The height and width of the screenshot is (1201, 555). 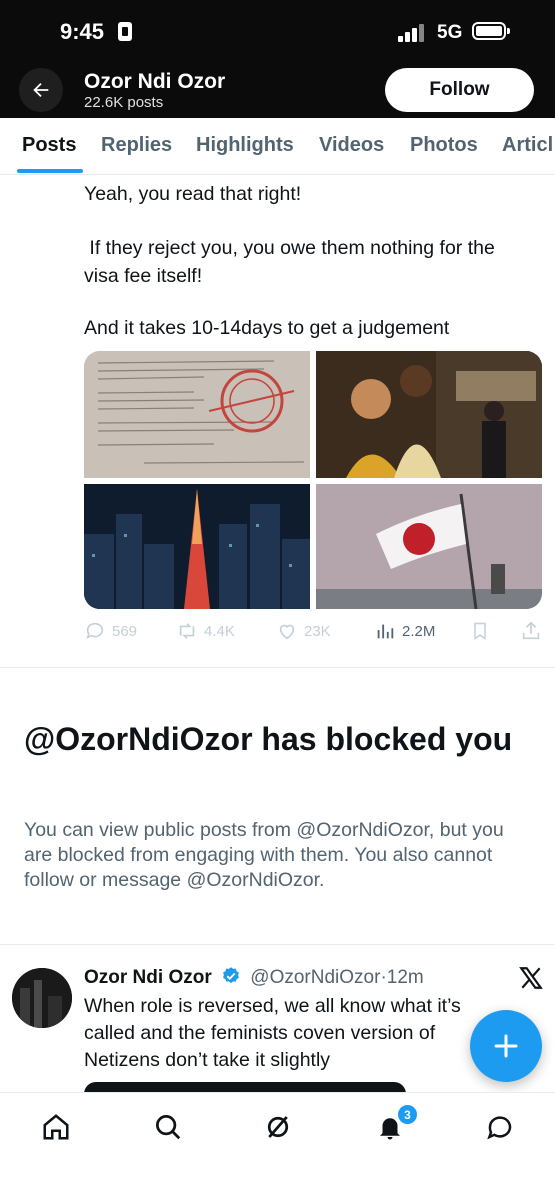 I want to click on bookmark-button, so click(x=480, y=631).